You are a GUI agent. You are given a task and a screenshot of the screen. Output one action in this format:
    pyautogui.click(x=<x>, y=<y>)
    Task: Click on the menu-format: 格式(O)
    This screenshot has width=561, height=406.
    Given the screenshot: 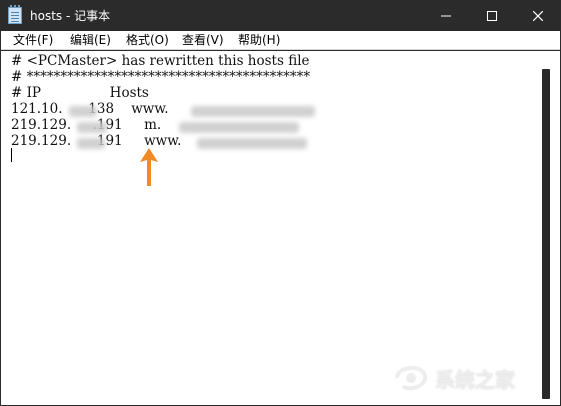 What is the action you would take?
    pyautogui.click(x=147, y=40)
    